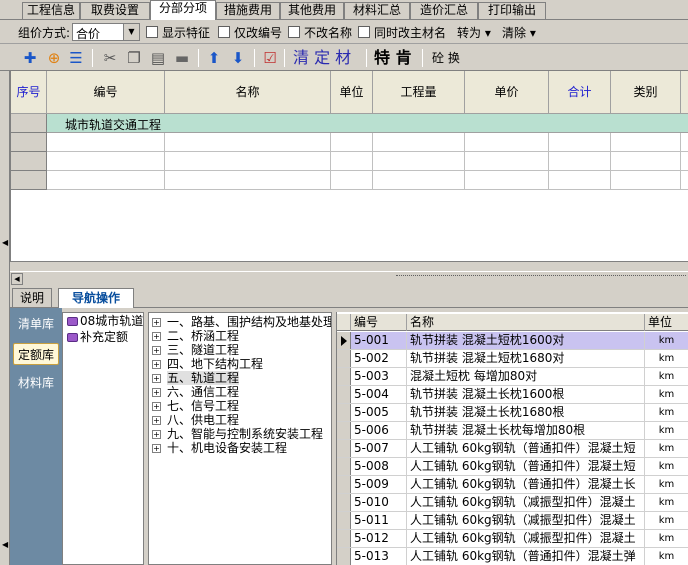 Image resolution: width=688 pixels, height=565 pixels. I want to click on sync-main-material-checkbox, so click(364, 32).